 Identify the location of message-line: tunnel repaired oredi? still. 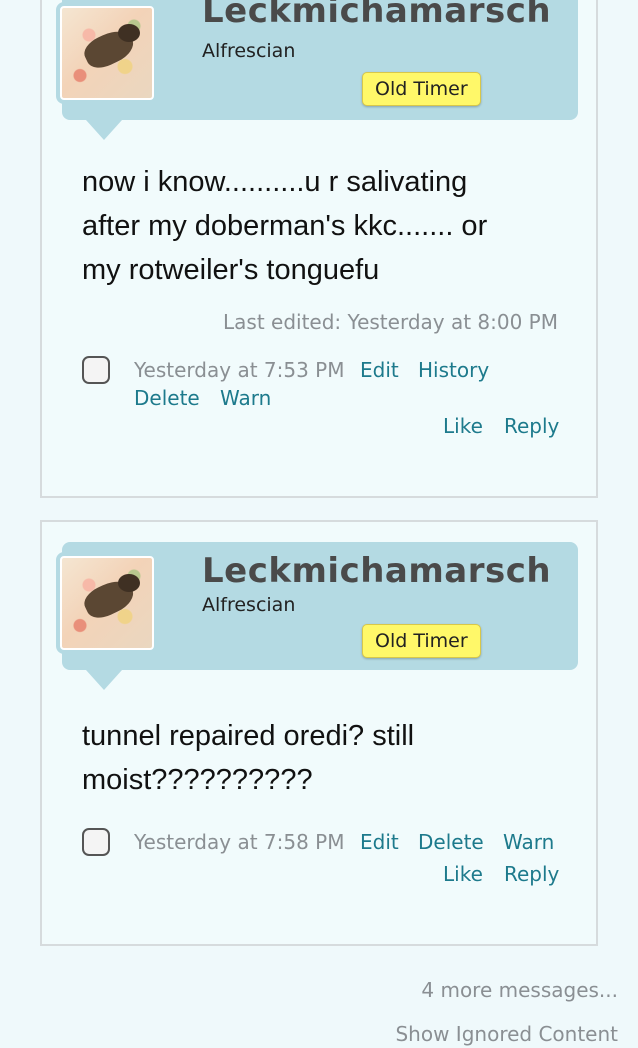
(248, 736).